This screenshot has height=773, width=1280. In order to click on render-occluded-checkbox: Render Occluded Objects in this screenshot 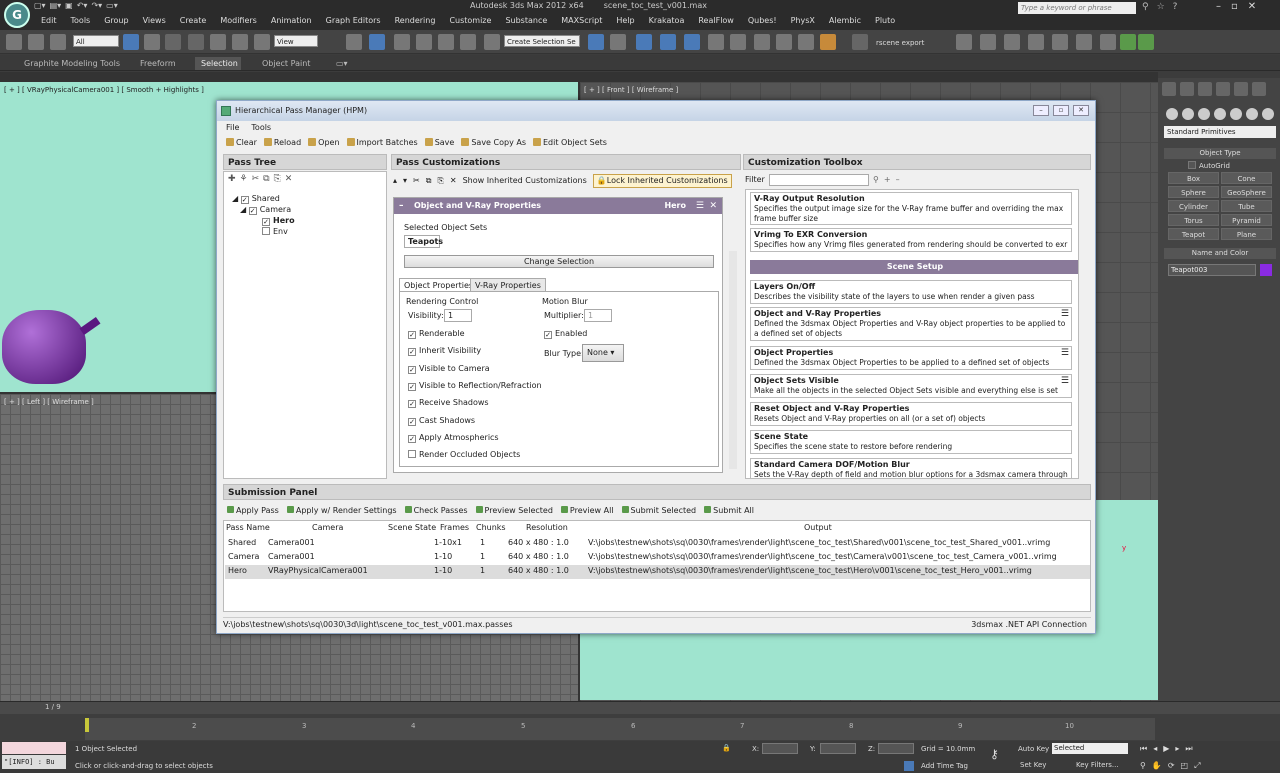, I will do `click(464, 454)`.